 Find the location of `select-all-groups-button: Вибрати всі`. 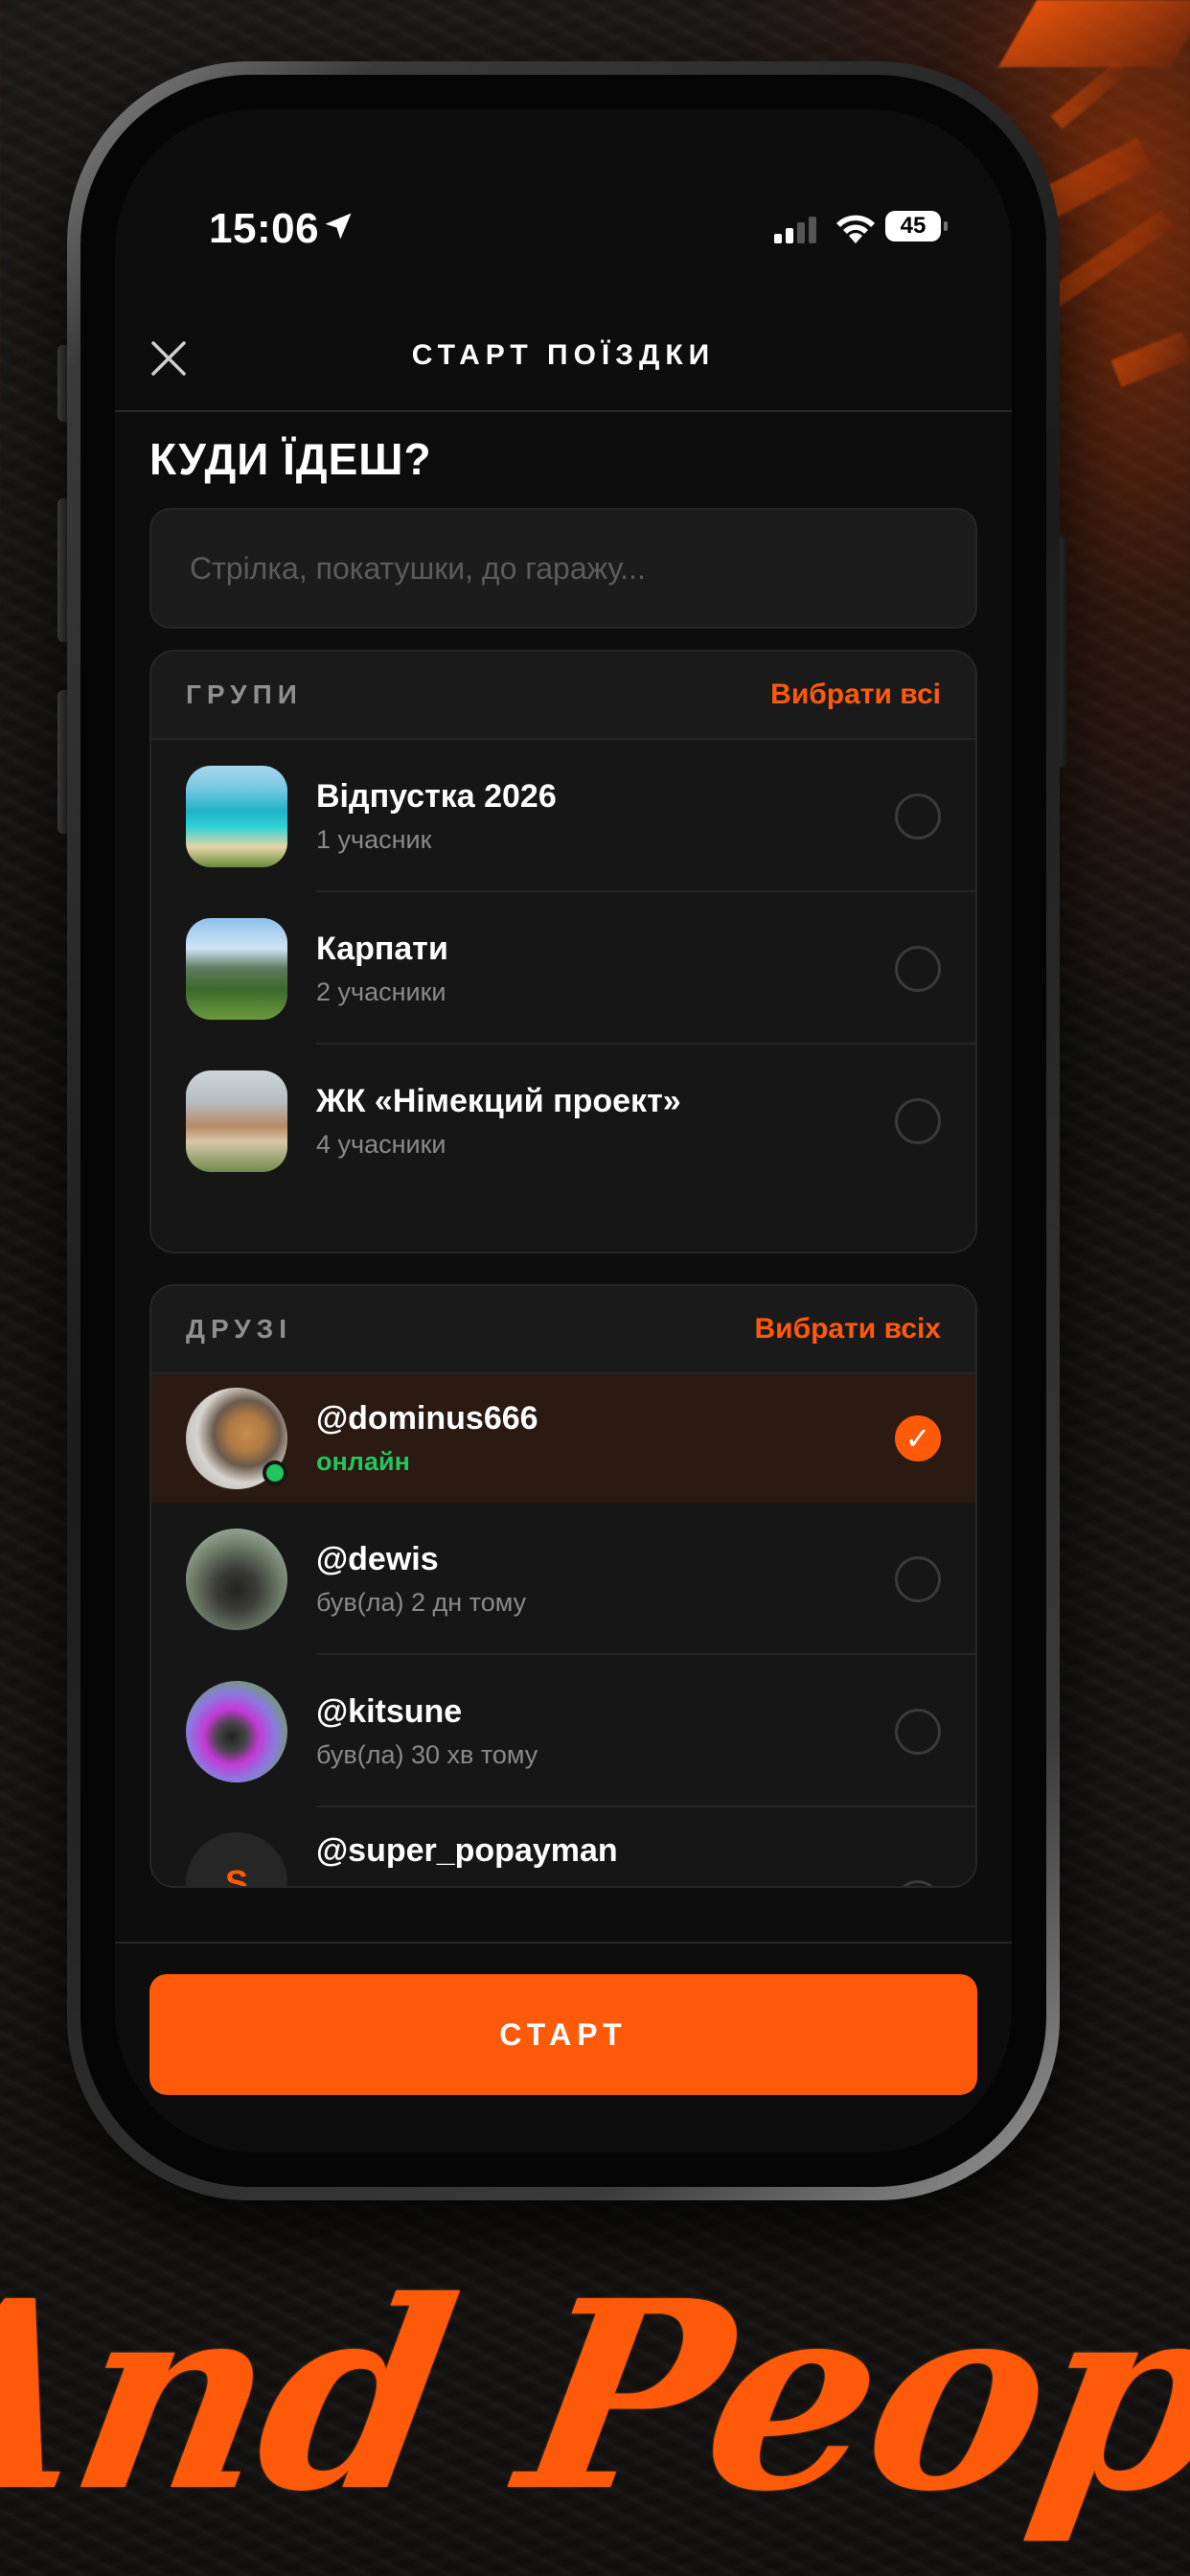

select-all-groups-button: Вибрати всі is located at coordinates (856, 694).